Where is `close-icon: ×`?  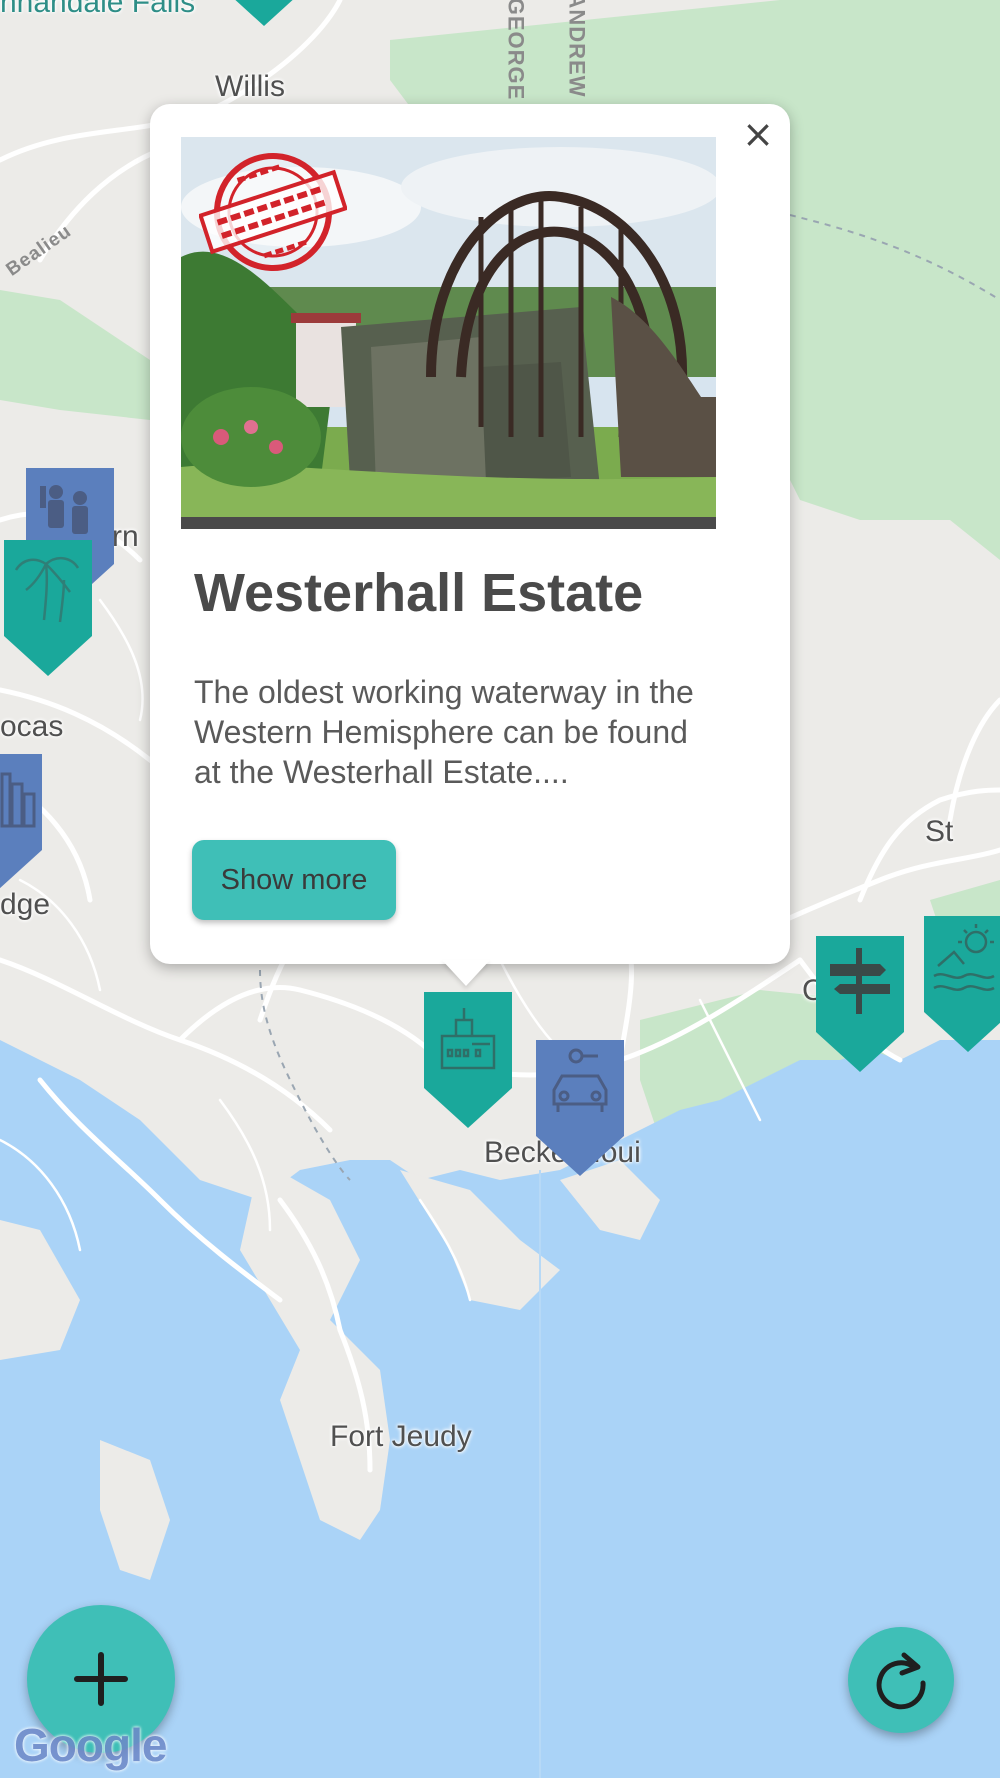 close-icon: × is located at coordinates (758, 134).